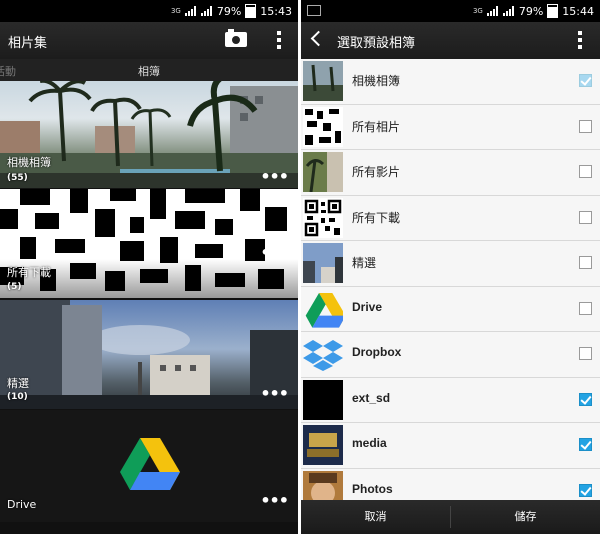 The height and width of the screenshot is (534, 600). Describe the element at coordinates (450, 173) in the screenshot. I see `list-item: 所有影片` at that location.